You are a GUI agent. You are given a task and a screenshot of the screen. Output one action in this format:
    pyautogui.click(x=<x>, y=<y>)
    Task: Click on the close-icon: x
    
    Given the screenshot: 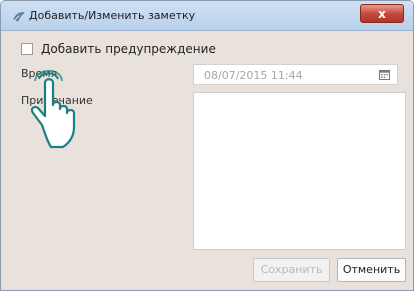 What is the action you would take?
    pyautogui.click(x=382, y=14)
    